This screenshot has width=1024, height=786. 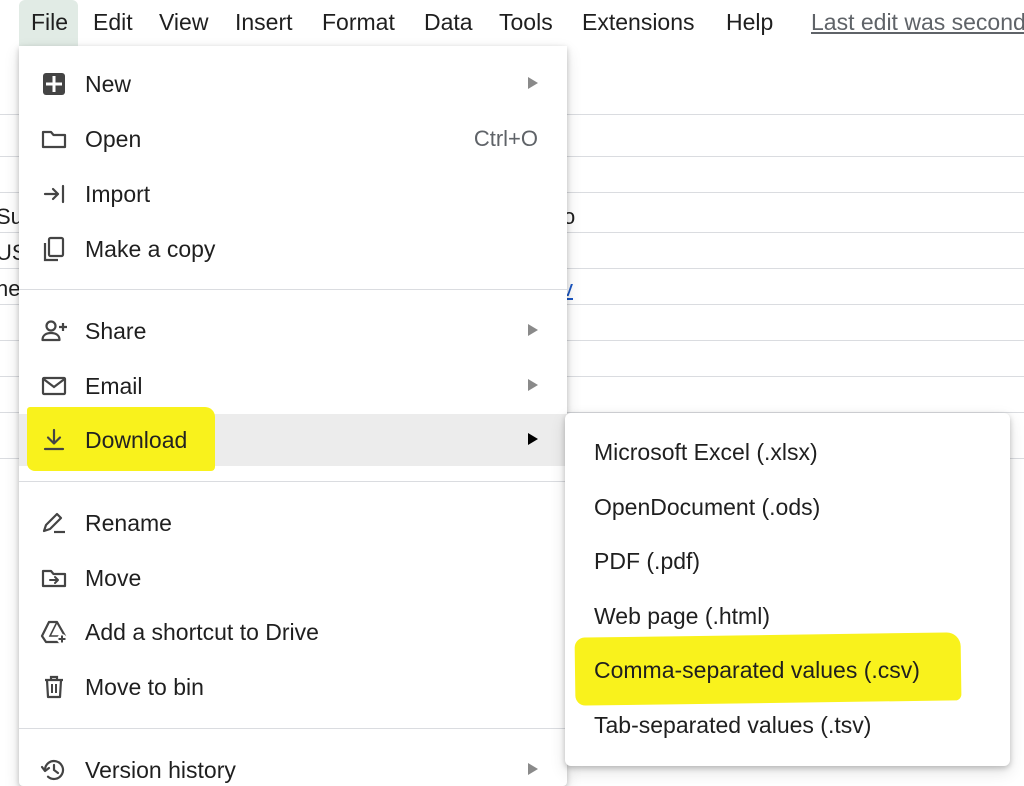 I want to click on menu-file: File, so click(x=48, y=23).